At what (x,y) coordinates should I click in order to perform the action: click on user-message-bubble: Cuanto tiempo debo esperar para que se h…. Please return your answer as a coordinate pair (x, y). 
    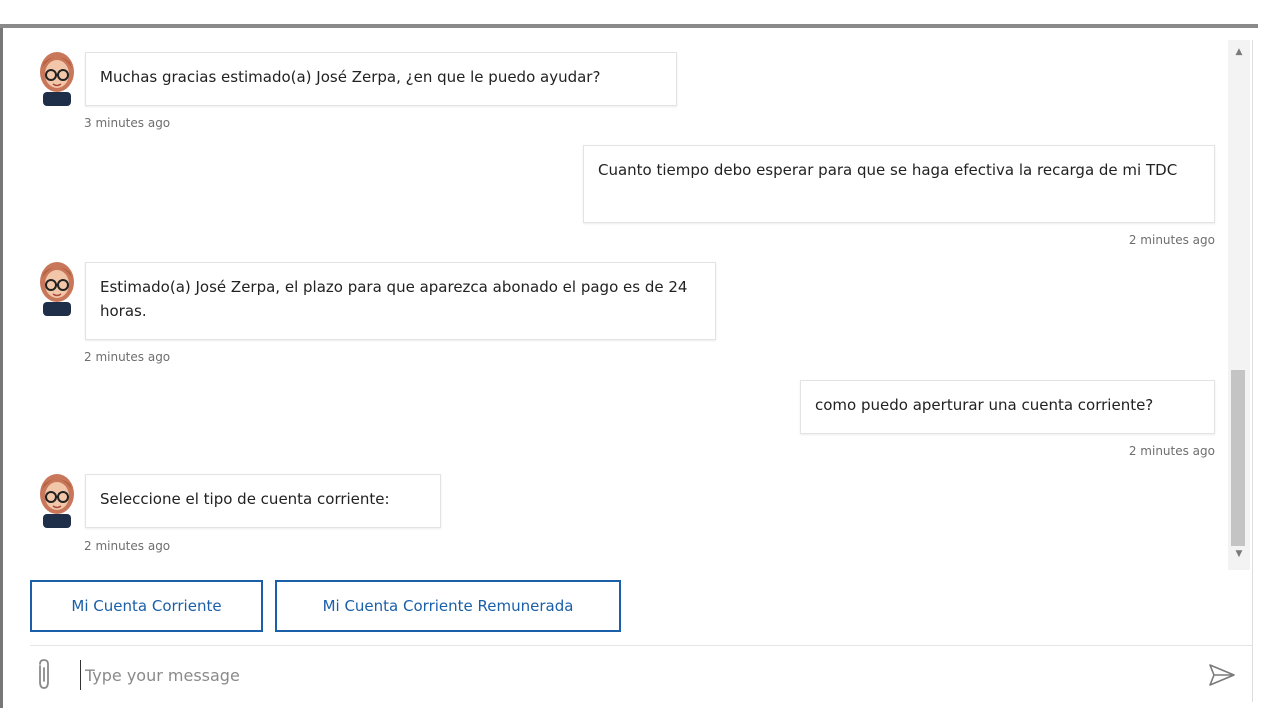
    Looking at the image, I should click on (899, 184).